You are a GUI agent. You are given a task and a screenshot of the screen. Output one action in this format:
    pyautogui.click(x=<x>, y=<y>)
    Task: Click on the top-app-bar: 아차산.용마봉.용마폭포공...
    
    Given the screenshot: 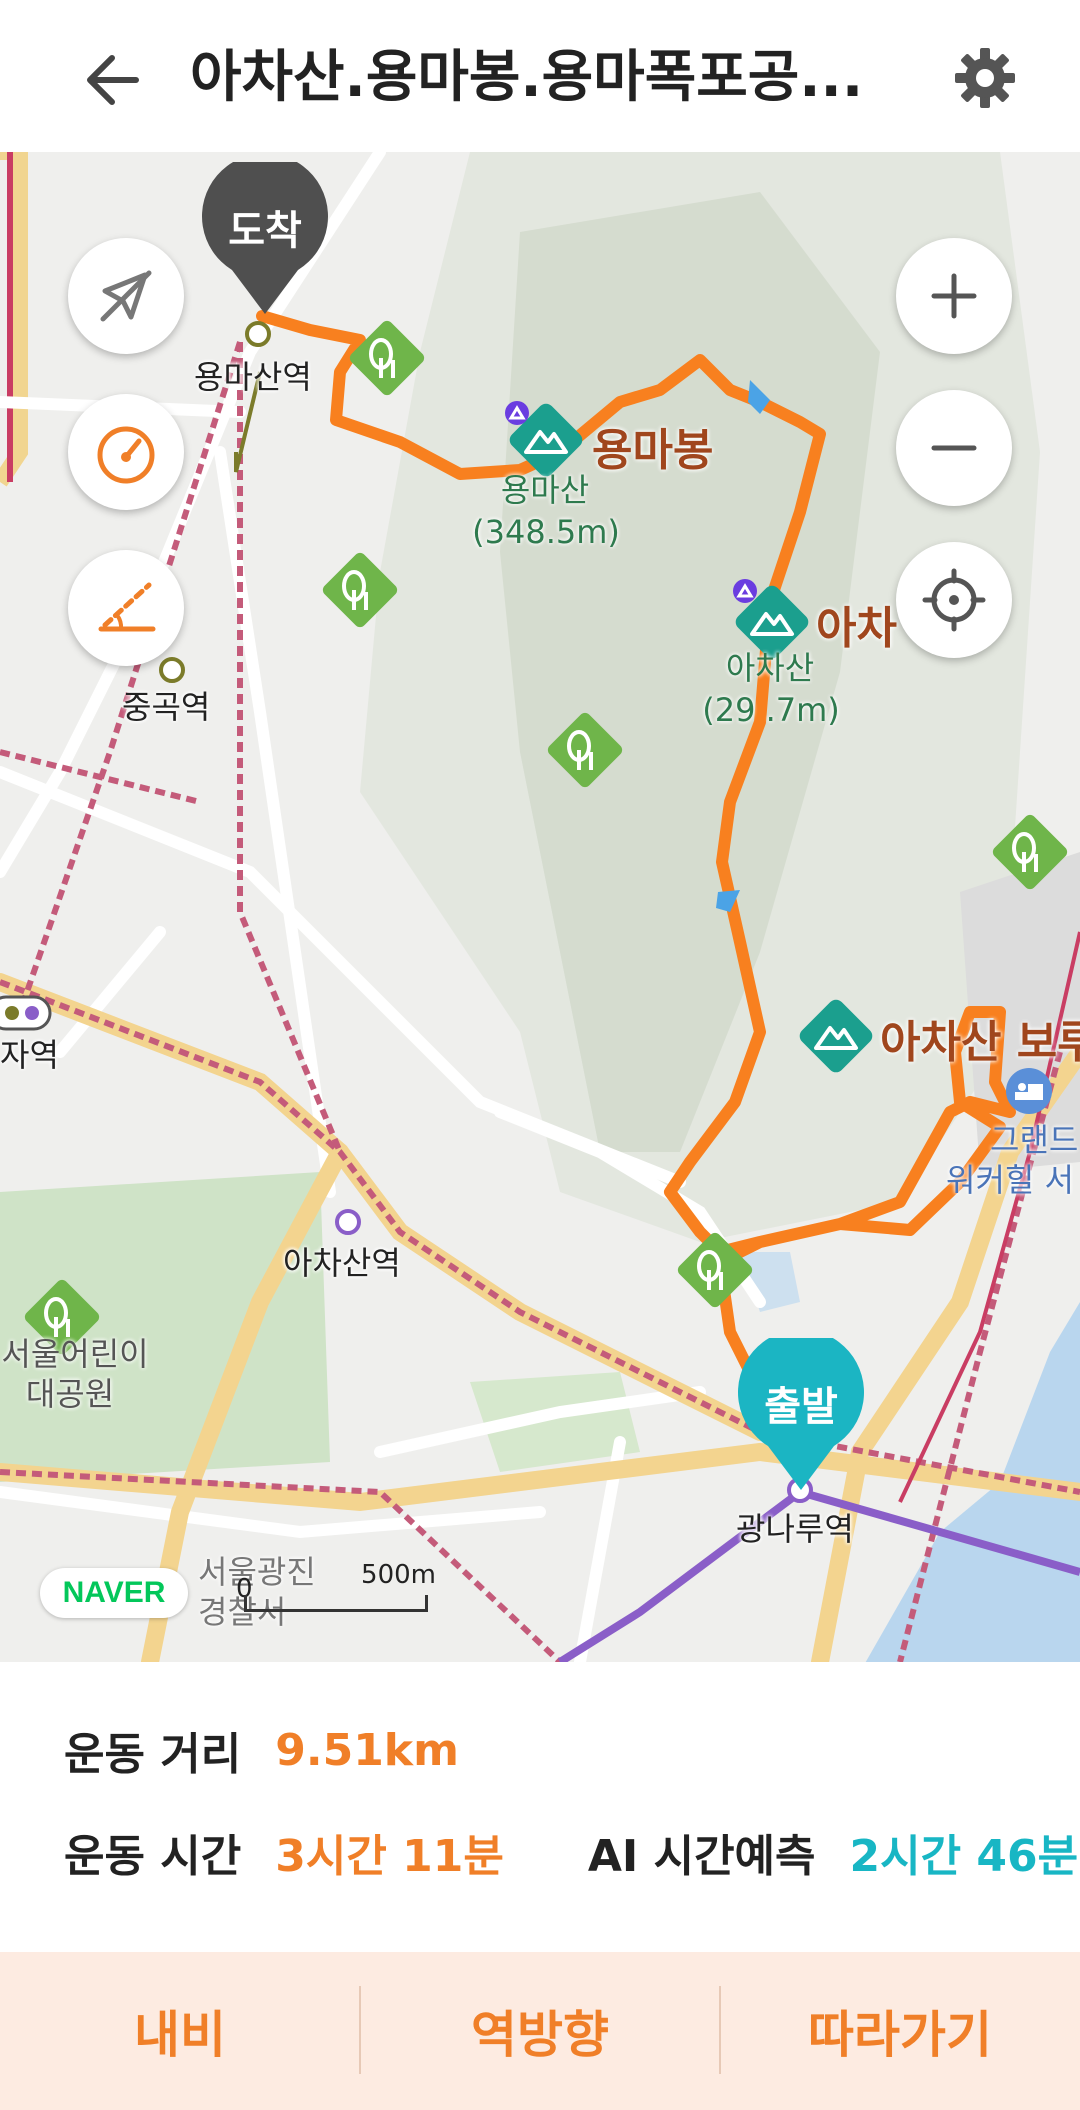 What is the action you would take?
    pyautogui.click(x=540, y=76)
    